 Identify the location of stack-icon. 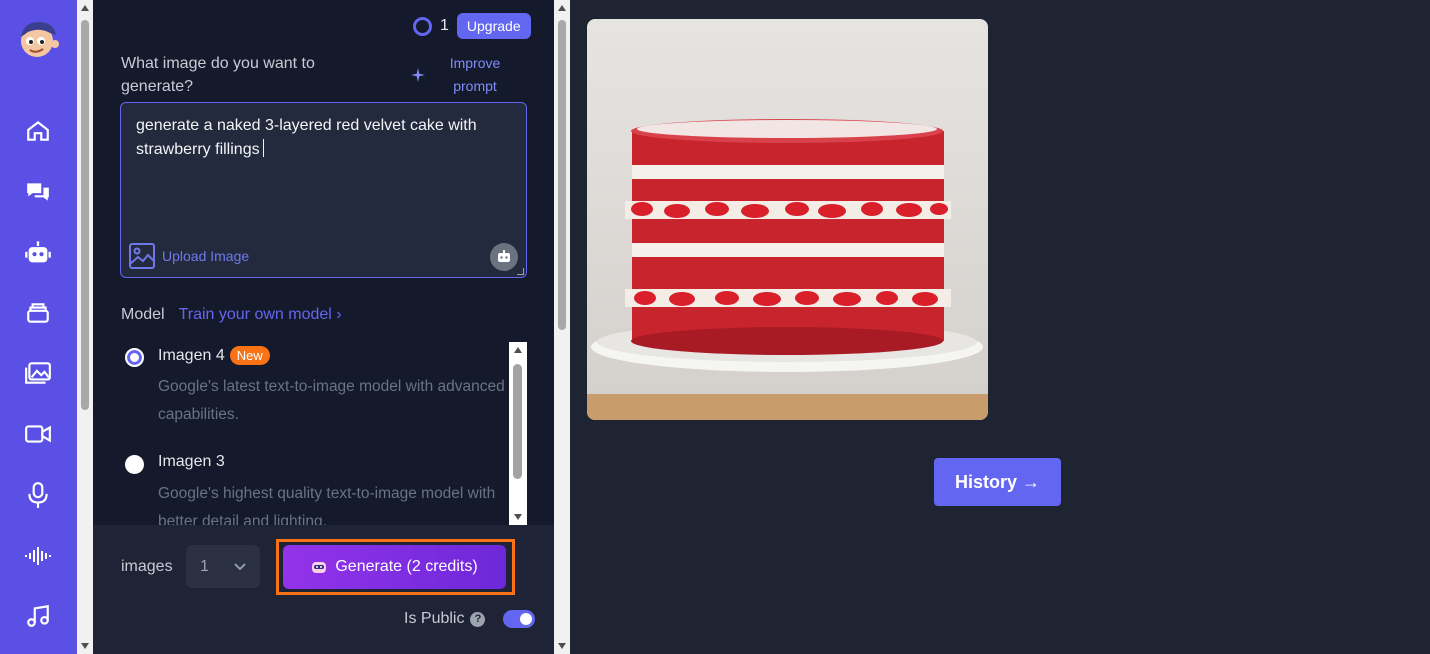
(38, 313).